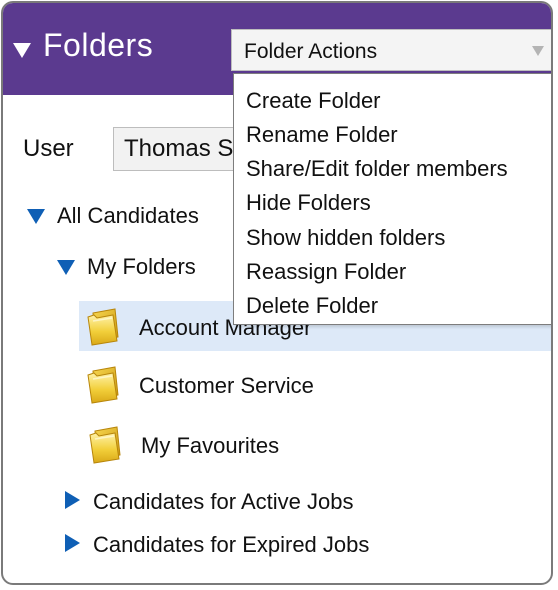 The width and height of the screenshot is (558, 590). What do you see at coordinates (128, 216) in the screenshot?
I see `tree-item-all-candidates: All Candidates` at bounding box center [128, 216].